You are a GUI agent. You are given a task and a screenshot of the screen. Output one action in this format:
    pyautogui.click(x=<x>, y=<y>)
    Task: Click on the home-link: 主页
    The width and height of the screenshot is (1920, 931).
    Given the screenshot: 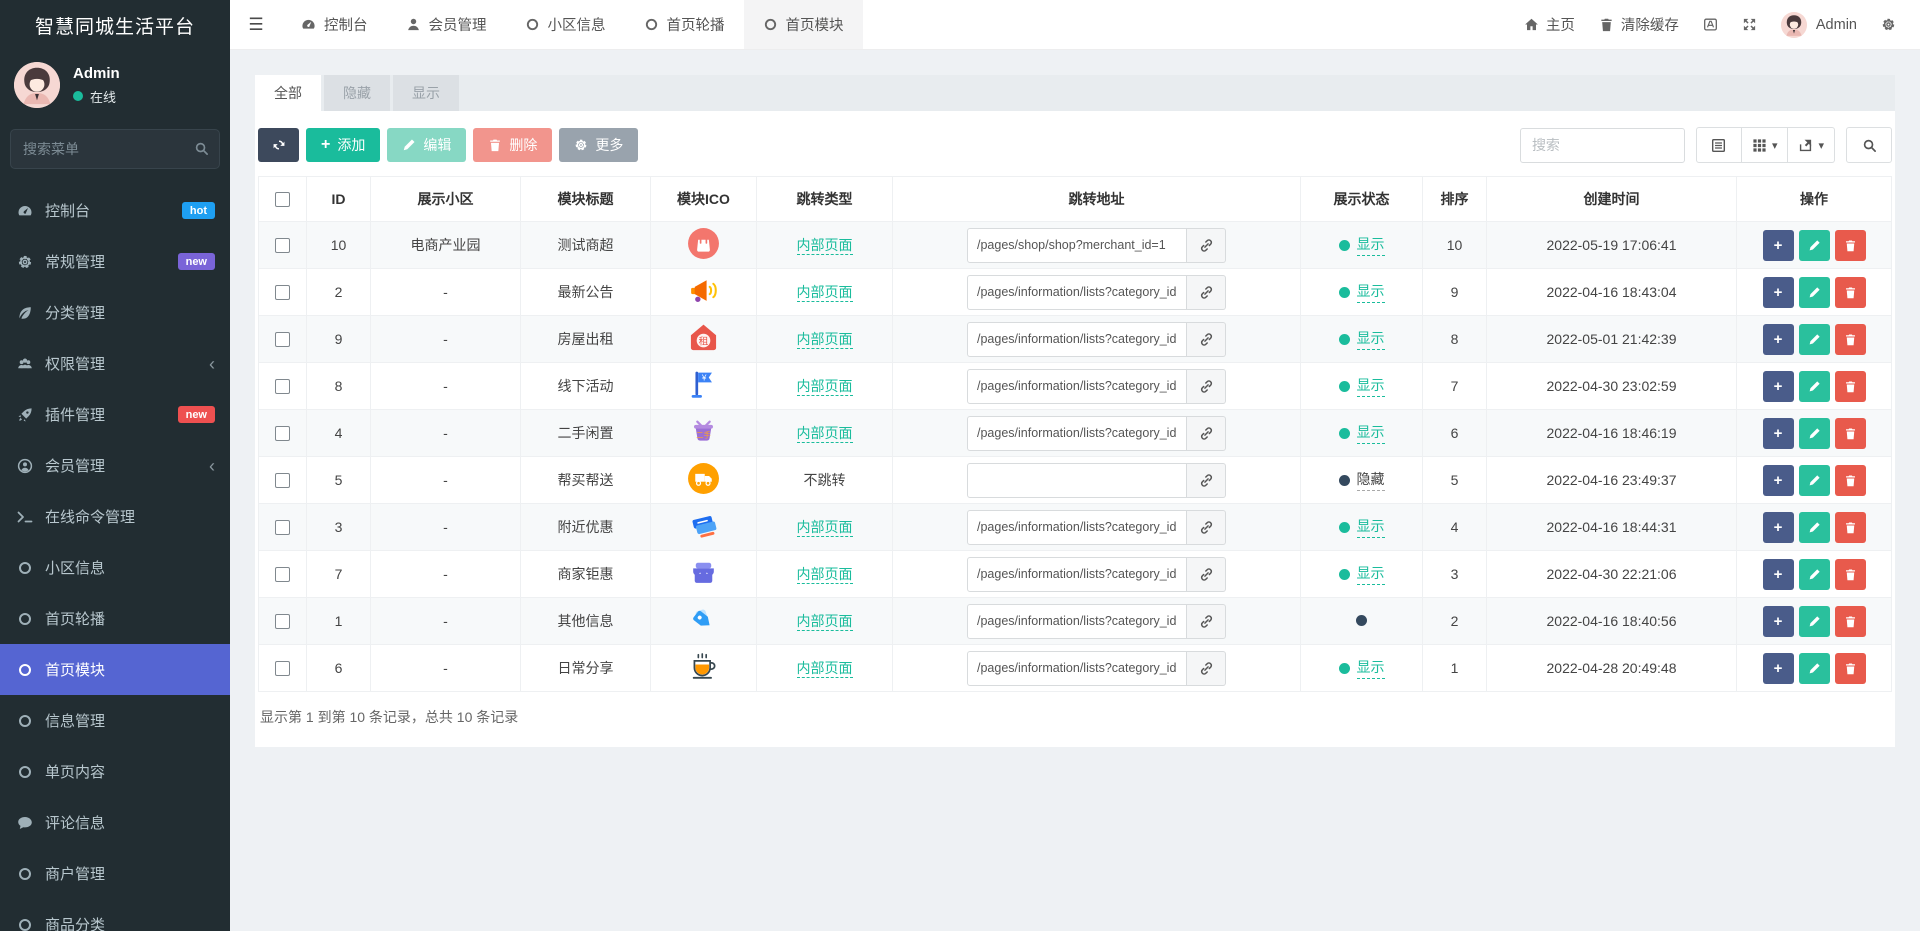 What is the action you would take?
    pyautogui.click(x=1549, y=24)
    